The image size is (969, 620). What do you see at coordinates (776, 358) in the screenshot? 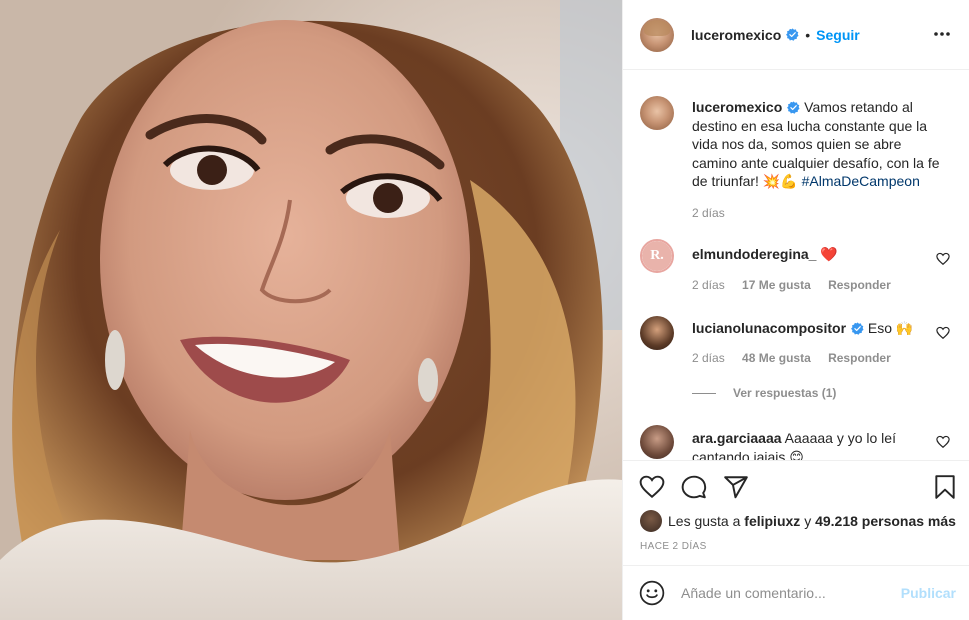
I see `comment-likes: 48 Me gusta` at bounding box center [776, 358].